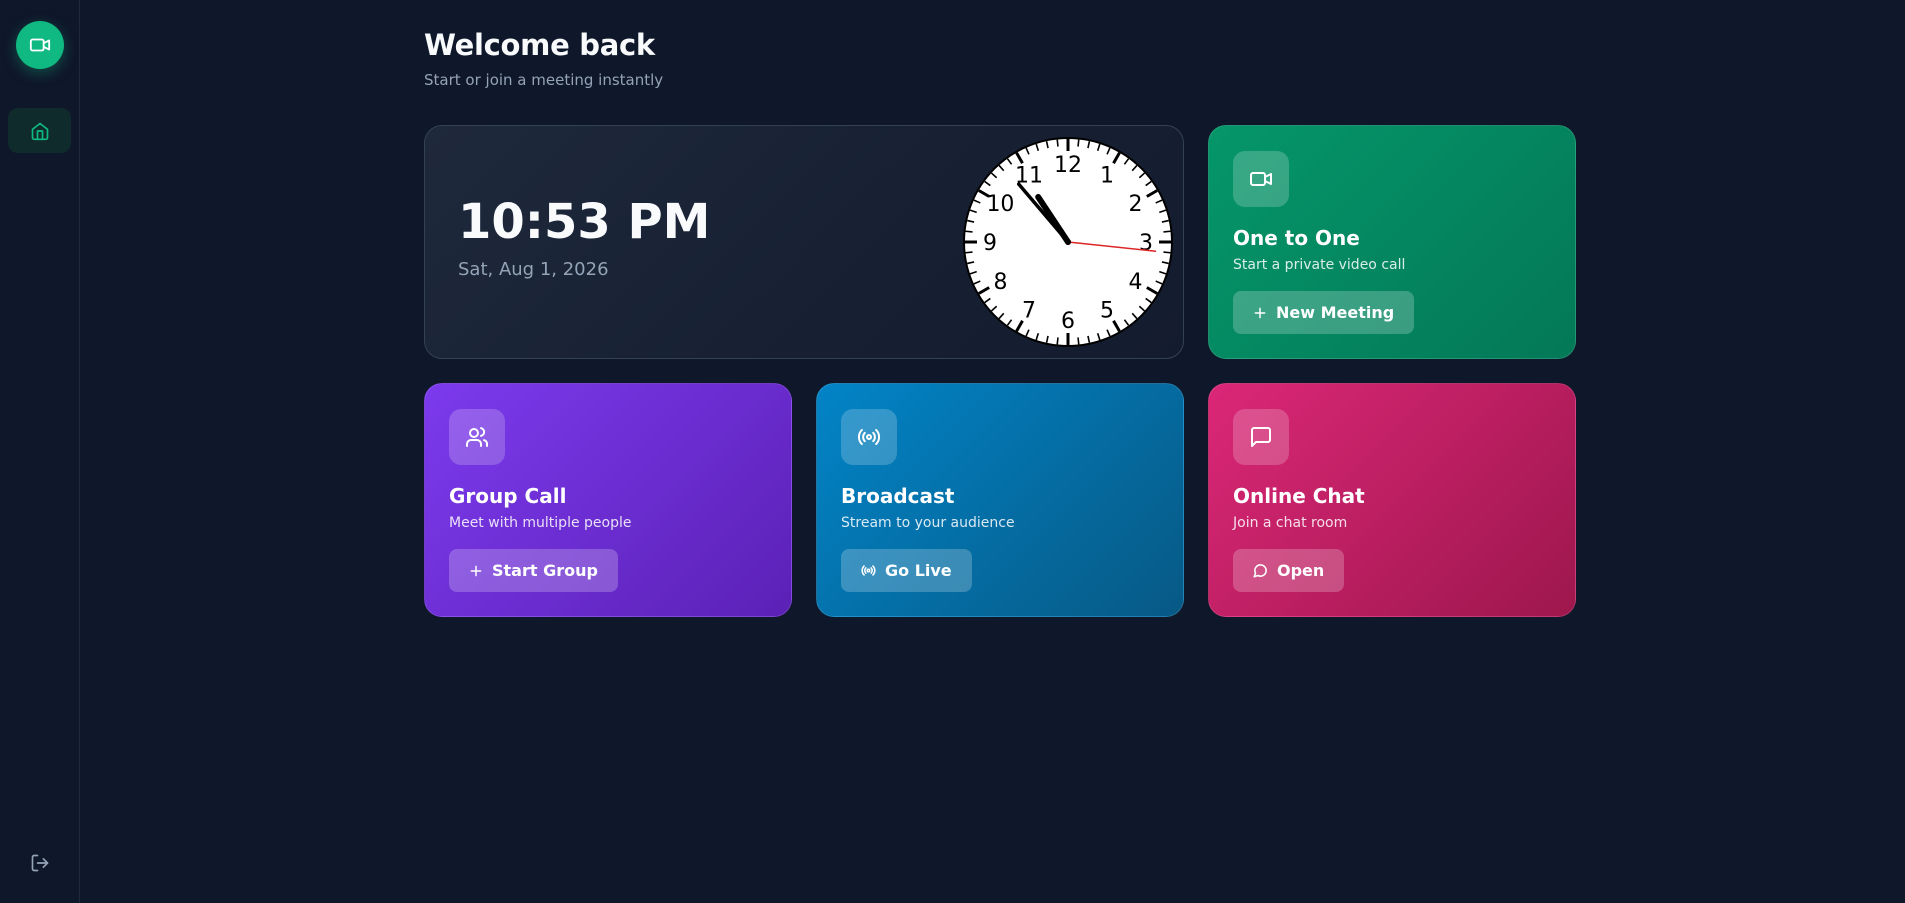 The image size is (1905, 903). Describe the element at coordinates (539, 45) in the screenshot. I see `page-title: Welcome back` at that location.